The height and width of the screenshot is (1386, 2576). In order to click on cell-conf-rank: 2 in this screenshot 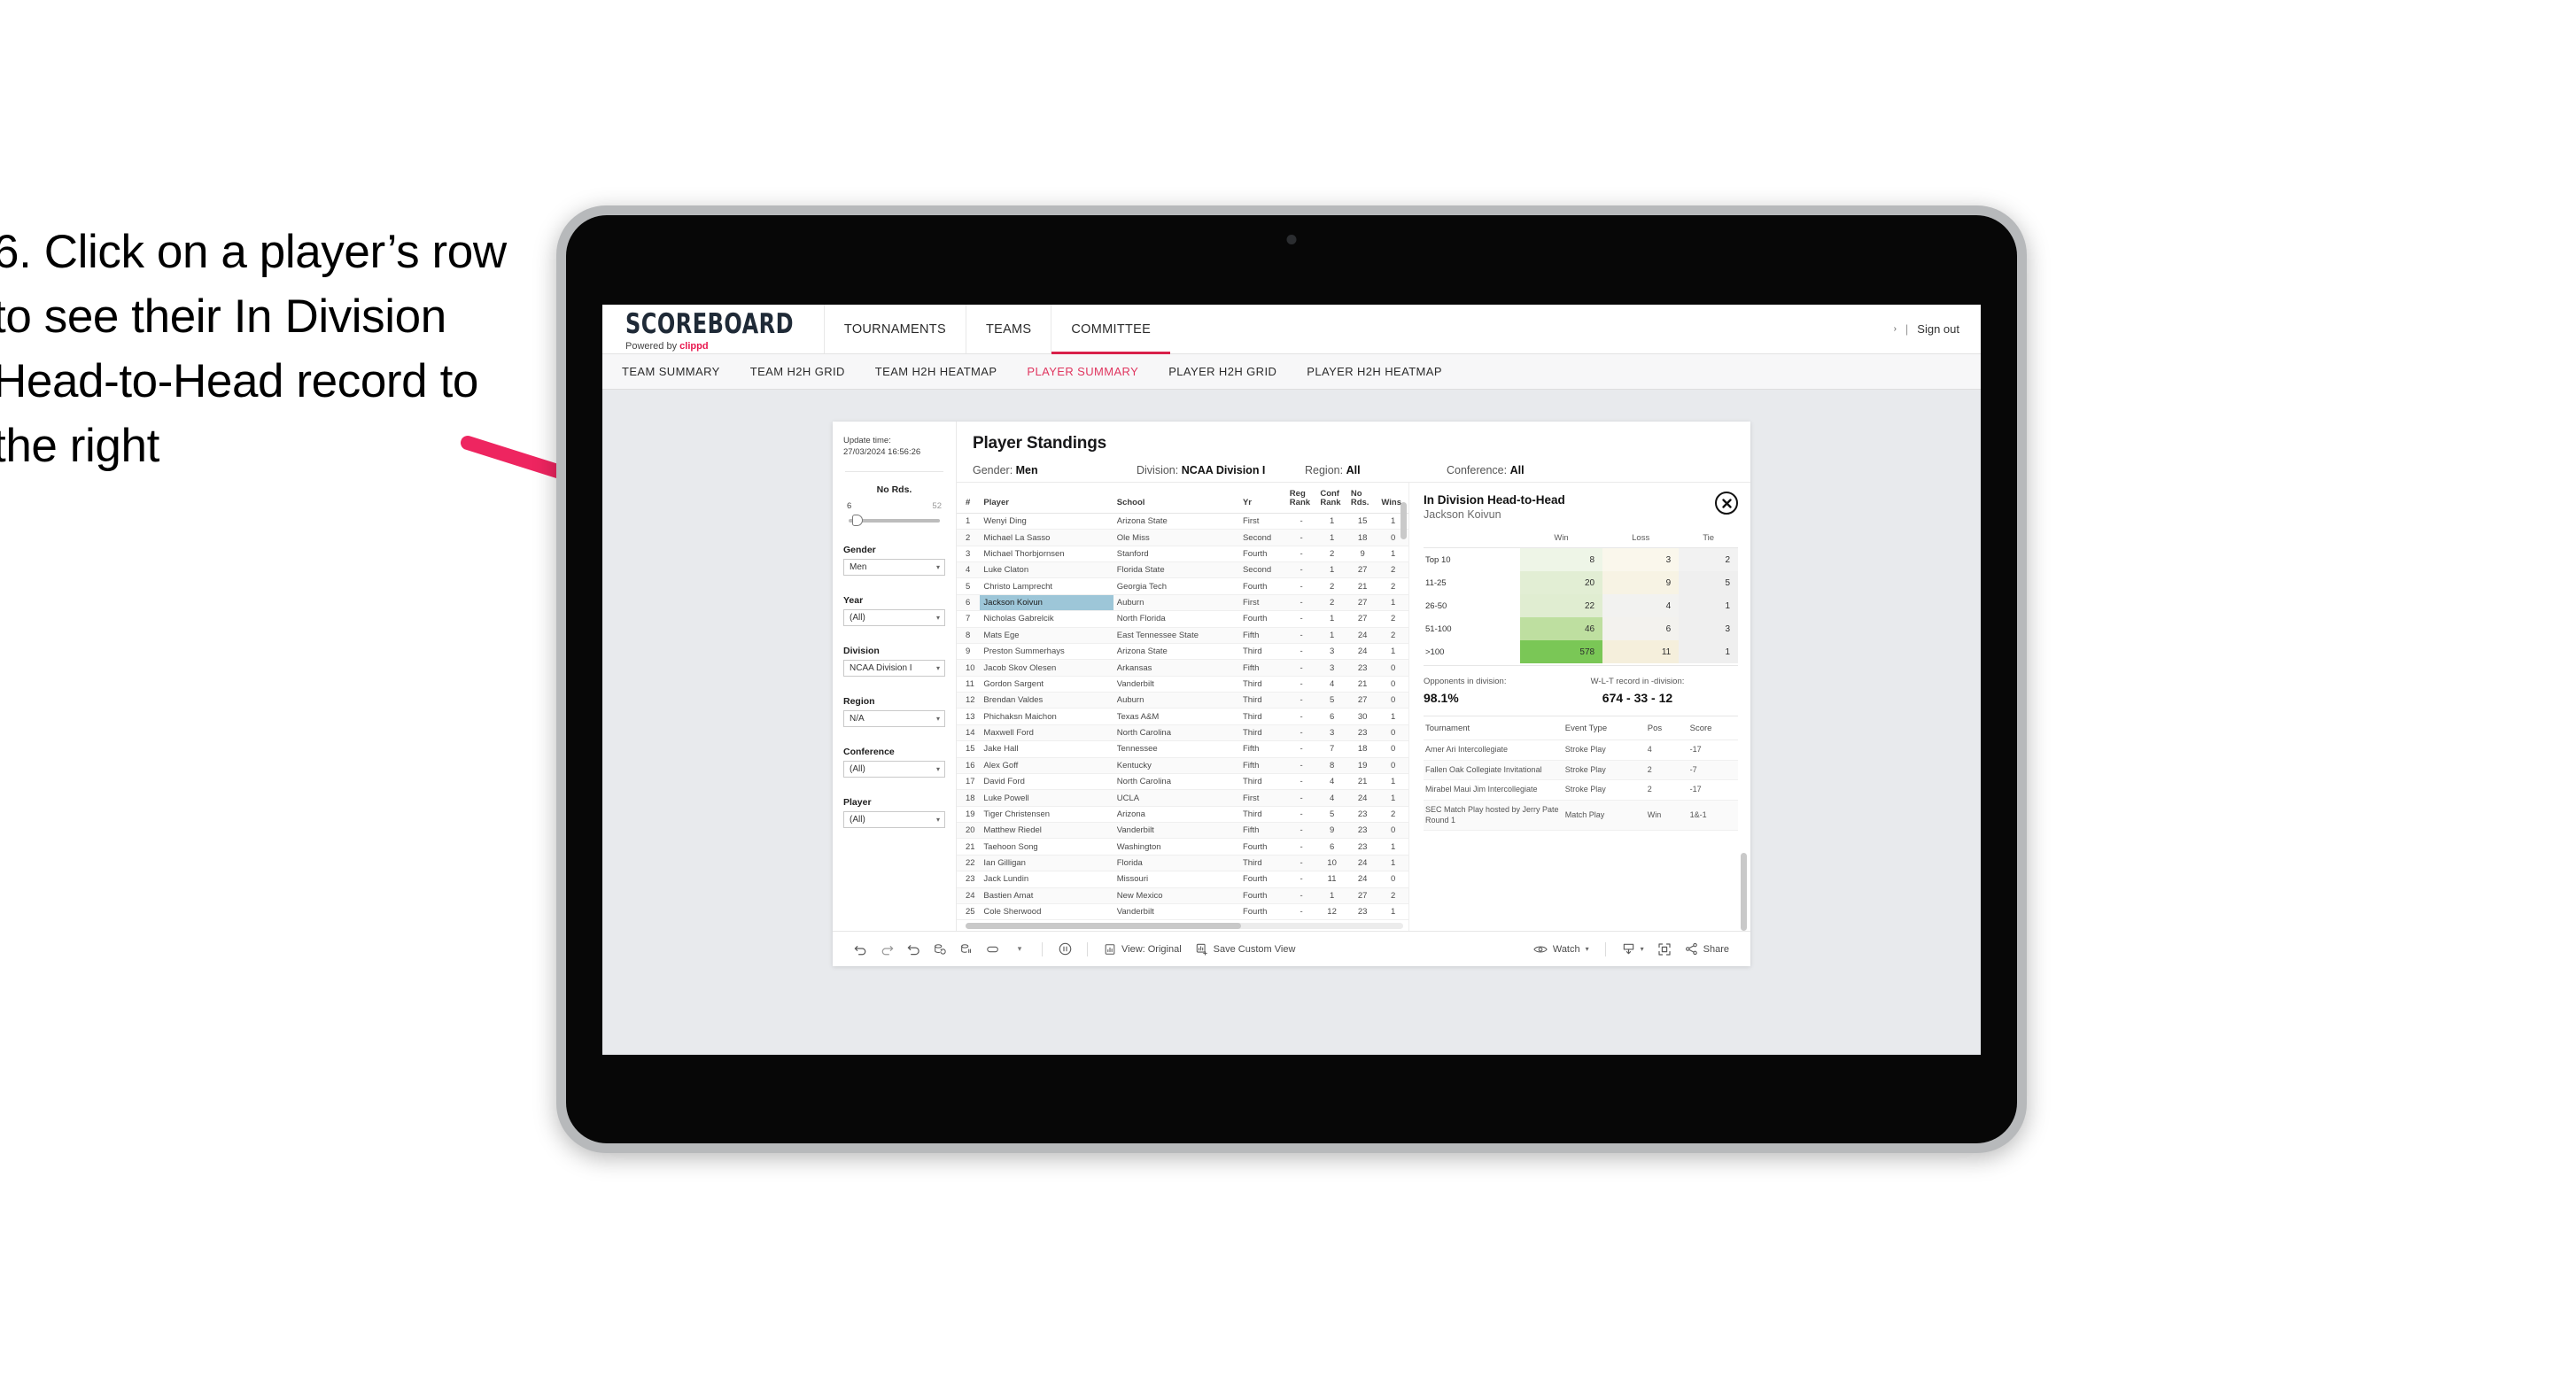, I will do `click(1331, 586)`.